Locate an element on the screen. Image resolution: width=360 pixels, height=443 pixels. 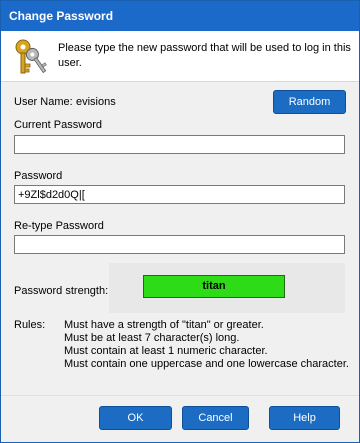
dialog-title: Change Password is located at coordinates (180, 16).